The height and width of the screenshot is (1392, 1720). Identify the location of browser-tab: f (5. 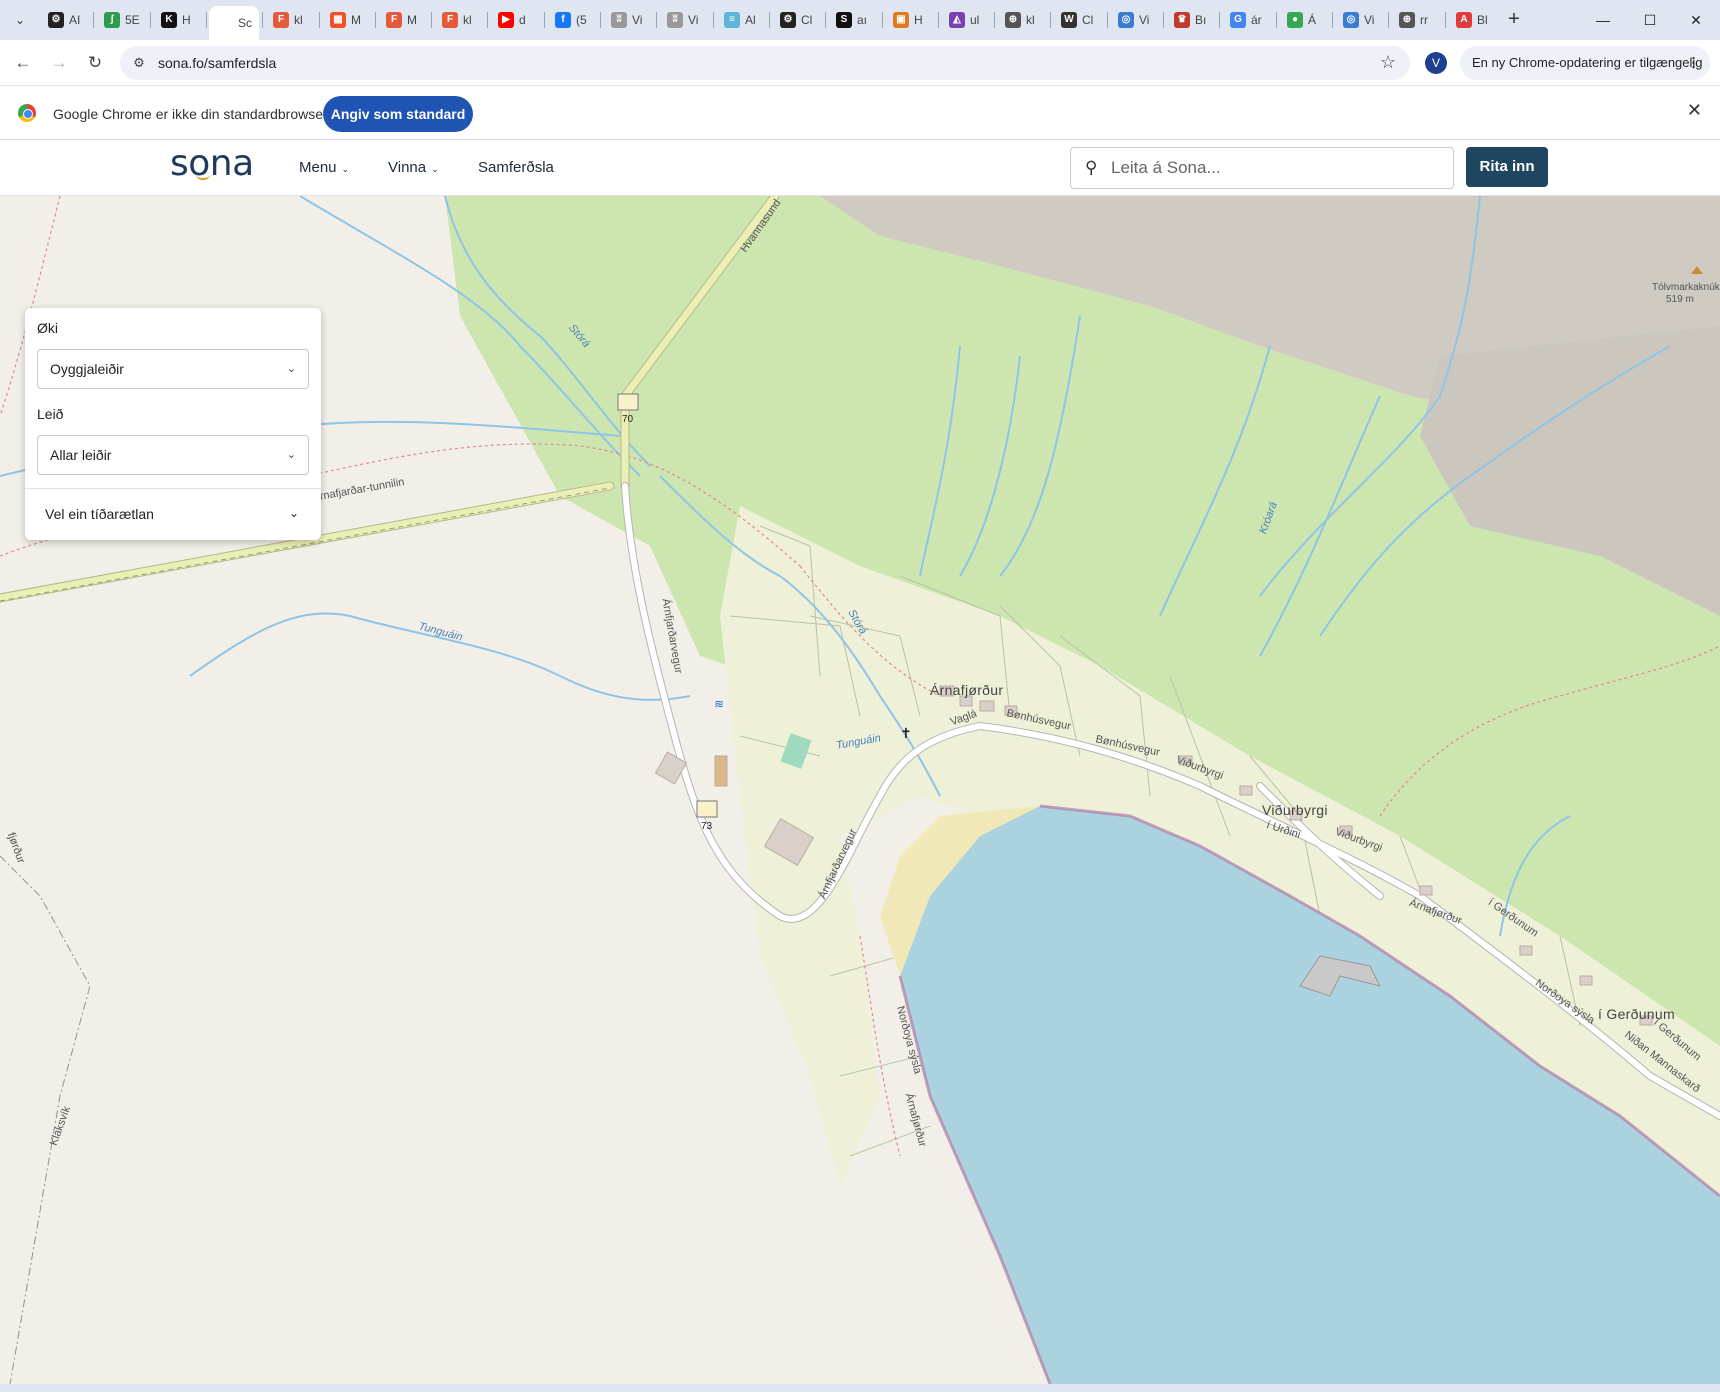
(574, 20).